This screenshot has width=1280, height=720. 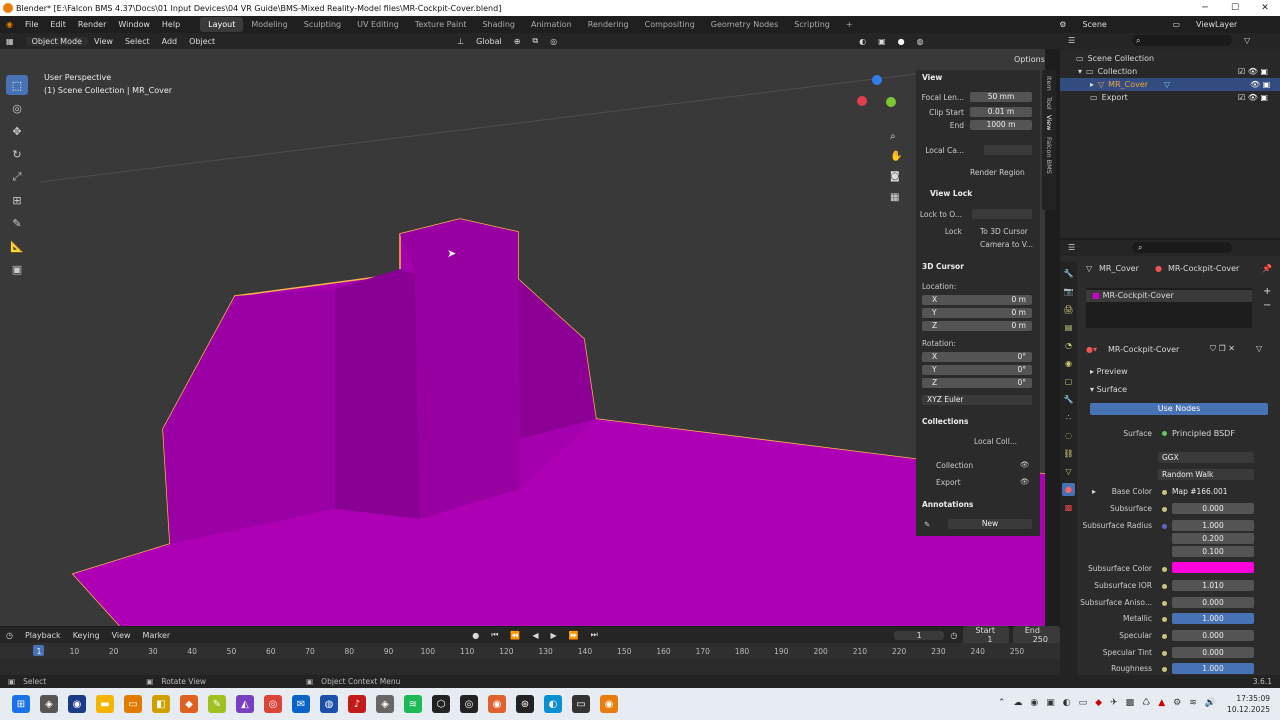 I want to click on scene-tab-icon: ◔, so click(x=1068, y=345).